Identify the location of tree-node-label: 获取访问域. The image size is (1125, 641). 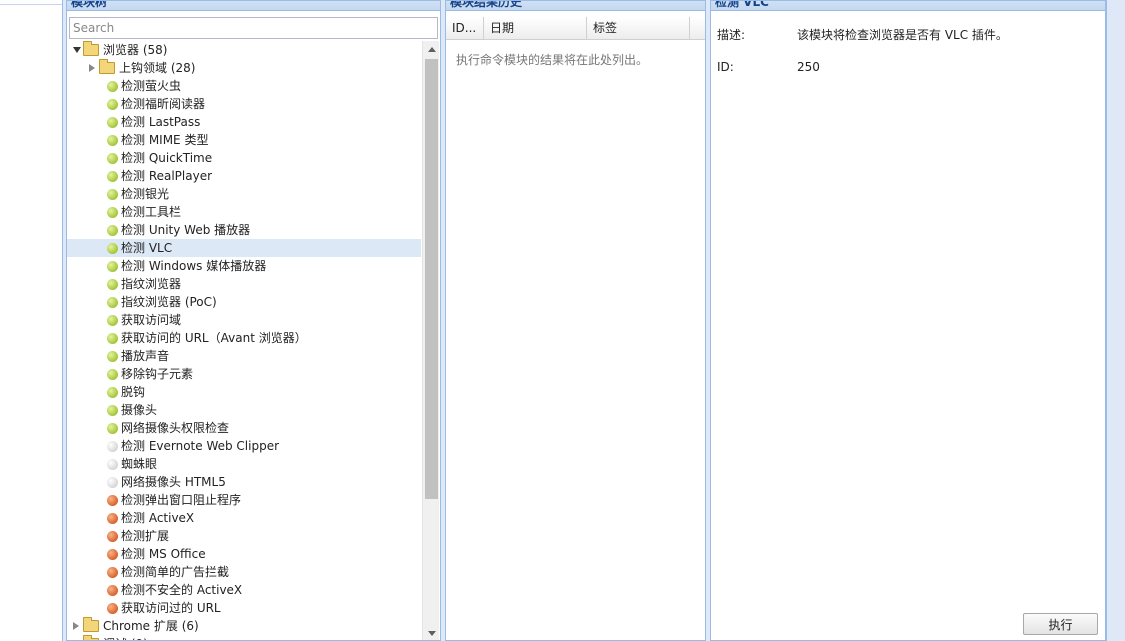
(151, 320).